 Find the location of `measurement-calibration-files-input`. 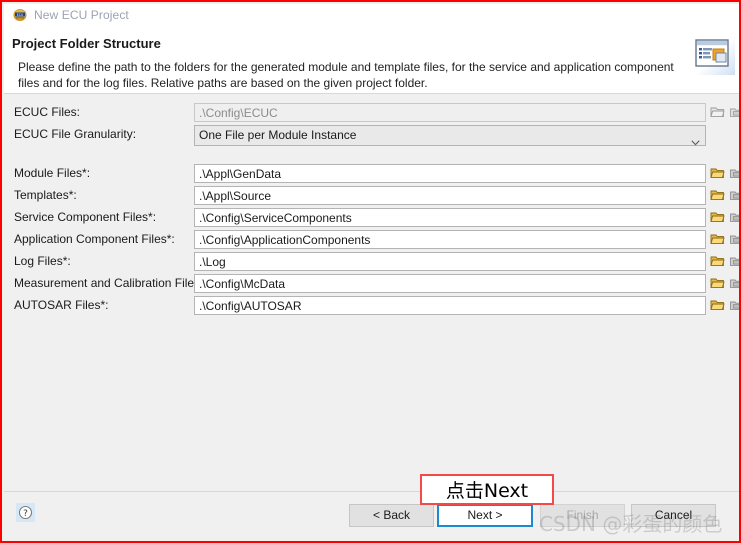

measurement-calibration-files-input is located at coordinates (450, 283).